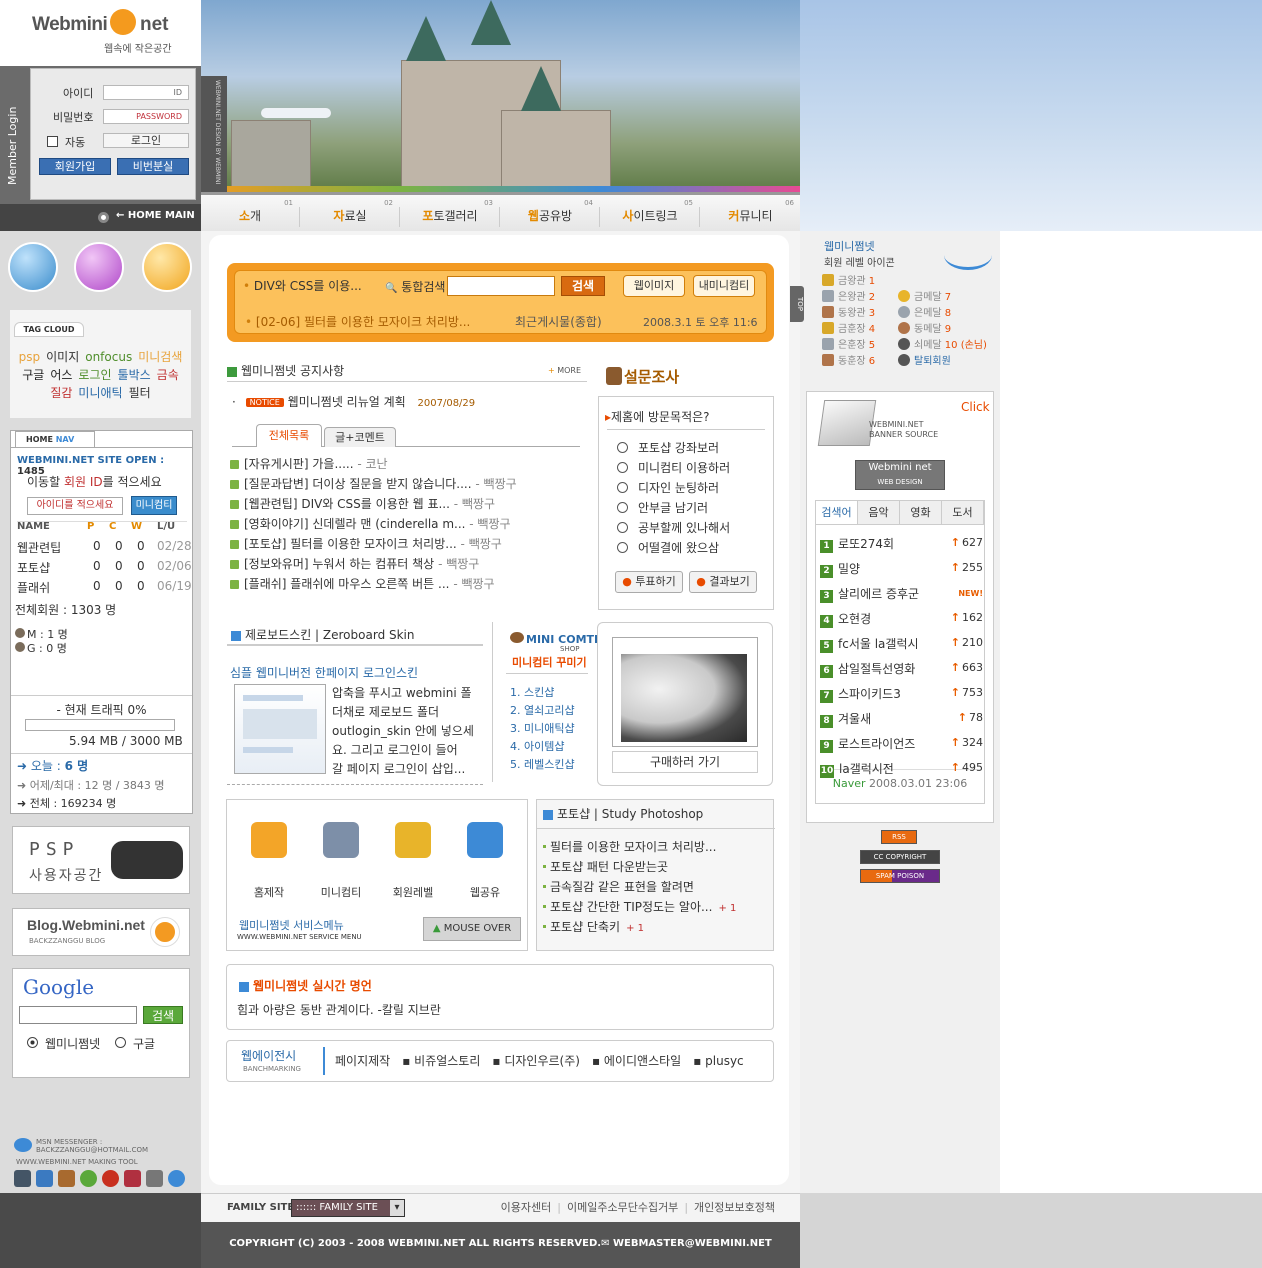 Image resolution: width=1262 pixels, height=1268 pixels. What do you see at coordinates (108, 357) in the screenshot?
I see `tag-link: onfocus` at bounding box center [108, 357].